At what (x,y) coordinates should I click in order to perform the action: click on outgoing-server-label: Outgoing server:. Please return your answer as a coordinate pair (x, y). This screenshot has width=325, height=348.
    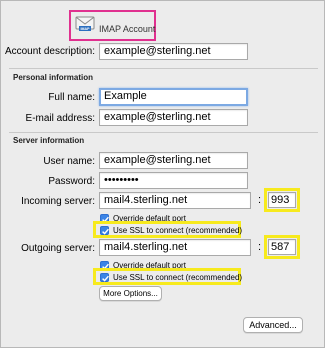
    Looking at the image, I should click on (58, 248).